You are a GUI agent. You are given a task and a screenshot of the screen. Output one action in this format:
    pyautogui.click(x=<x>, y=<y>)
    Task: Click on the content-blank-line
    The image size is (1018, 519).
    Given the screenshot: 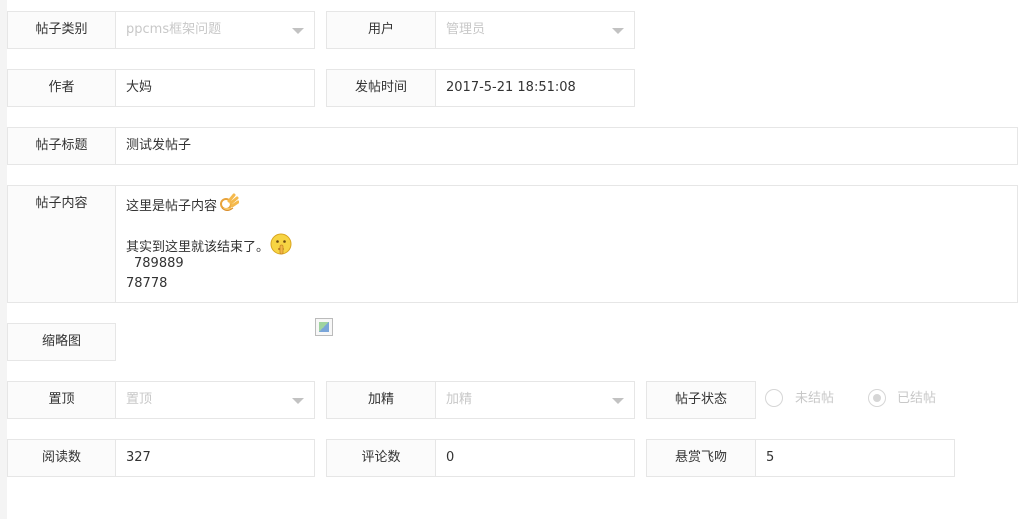 What is the action you would take?
    pyautogui.click(x=566, y=223)
    